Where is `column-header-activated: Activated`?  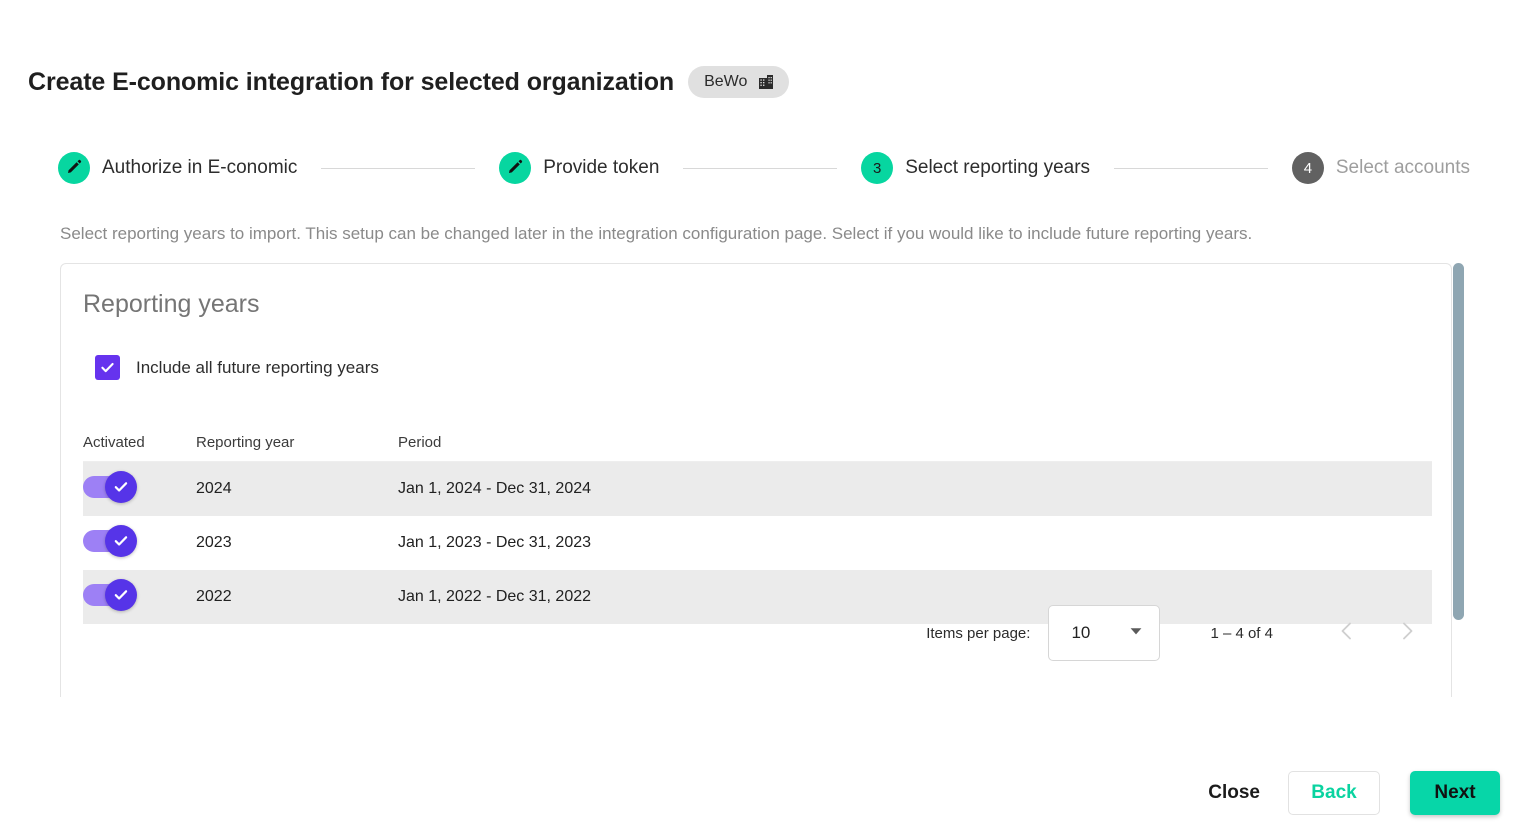 column-header-activated: Activated is located at coordinates (114, 442).